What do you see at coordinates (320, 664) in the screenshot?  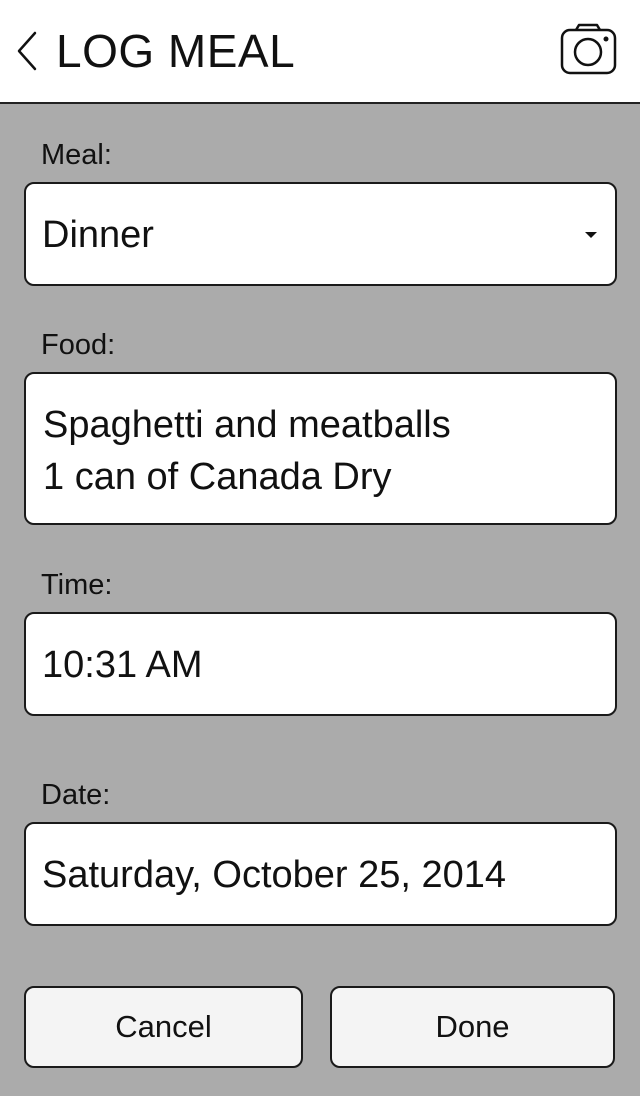 I see `time-field: 10:31 AM` at bounding box center [320, 664].